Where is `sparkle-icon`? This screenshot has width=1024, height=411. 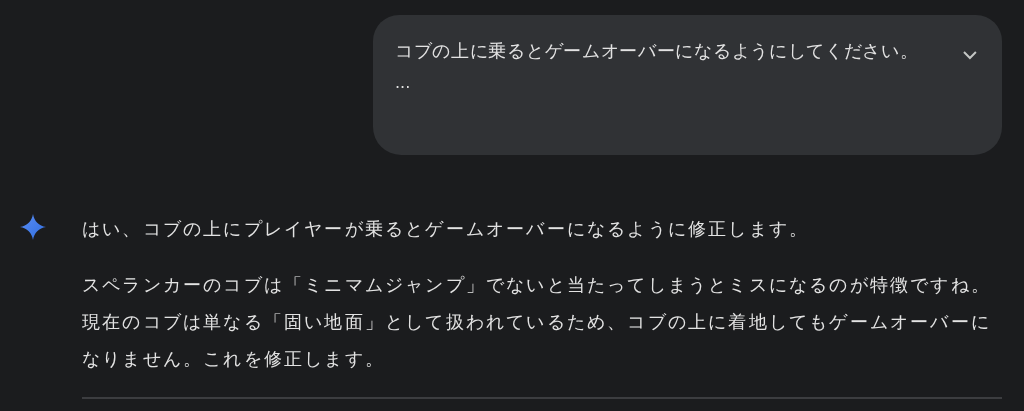 sparkle-icon is located at coordinates (33, 227).